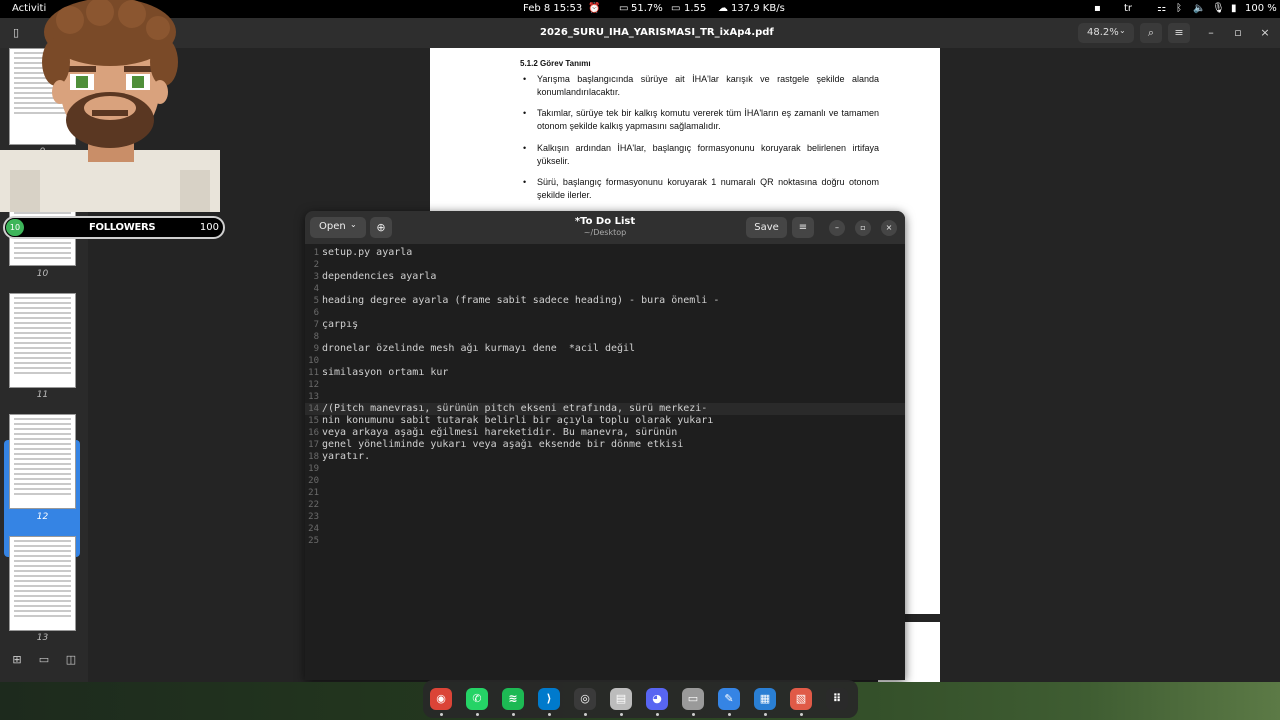 This screenshot has width=1280, height=720. I want to click on line-number: 12, so click(313, 385).